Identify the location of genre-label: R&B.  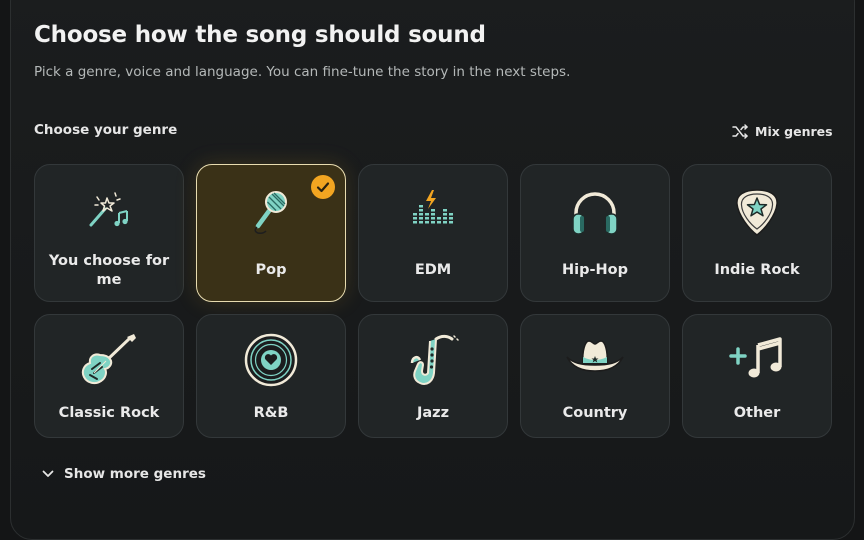
(271, 413).